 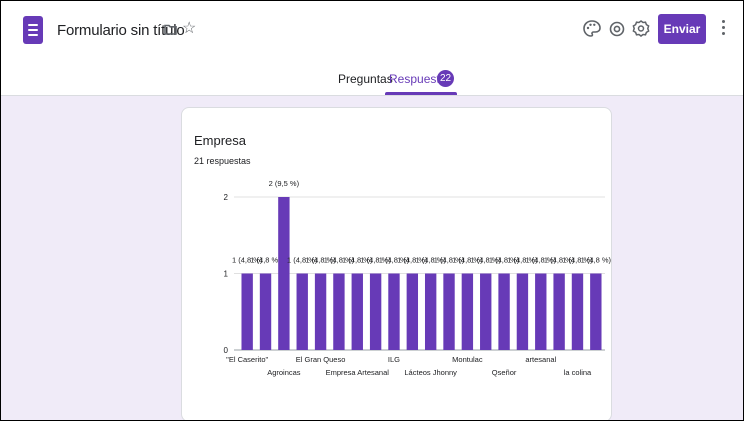 I want to click on star-icon: ☆, so click(x=189, y=29).